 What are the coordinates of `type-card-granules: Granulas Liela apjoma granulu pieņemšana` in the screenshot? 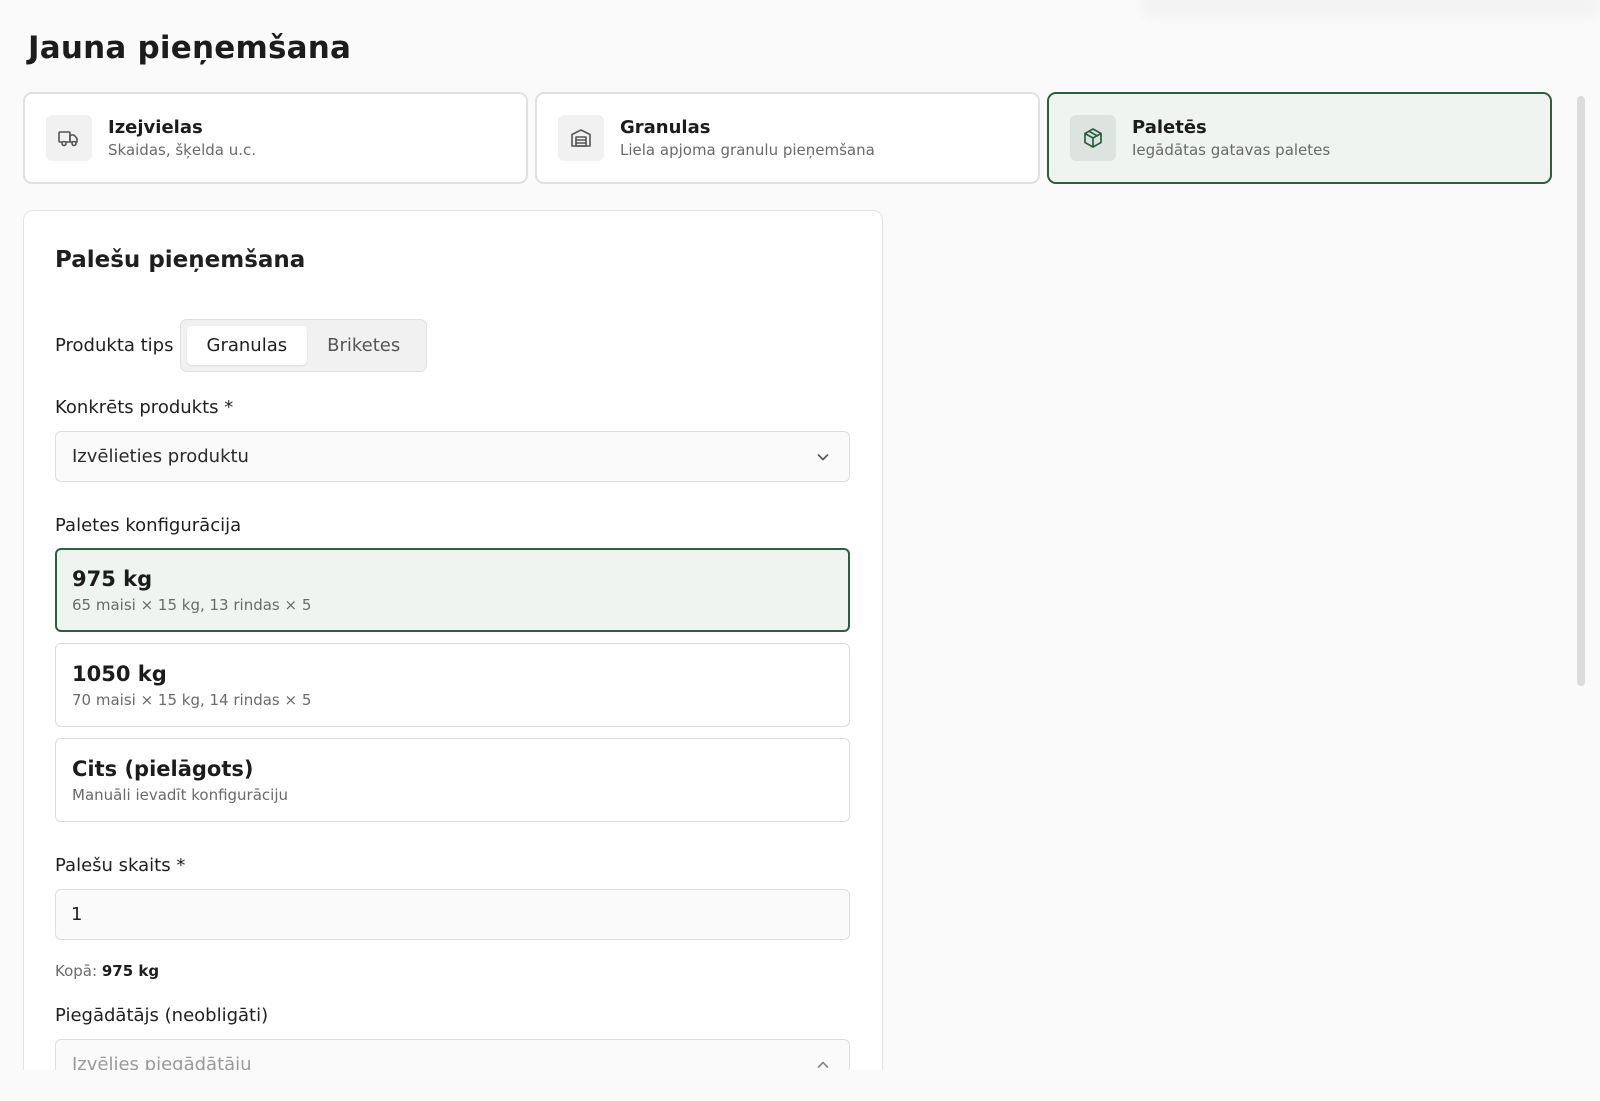 It's located at (787, 138).